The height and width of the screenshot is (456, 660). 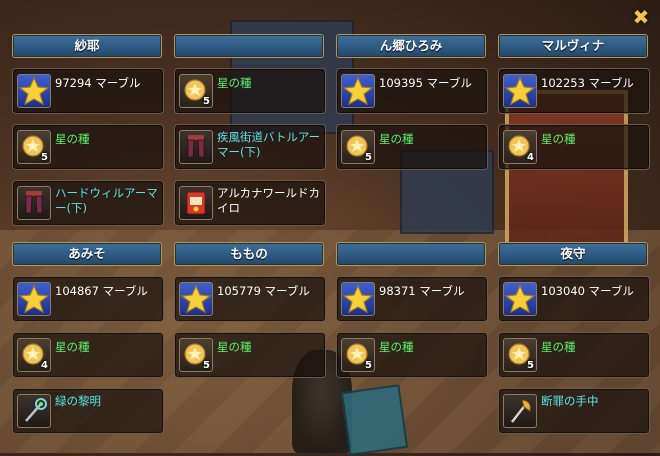 I want to click on player-name-header: ももの, so click(x=249, y=254).